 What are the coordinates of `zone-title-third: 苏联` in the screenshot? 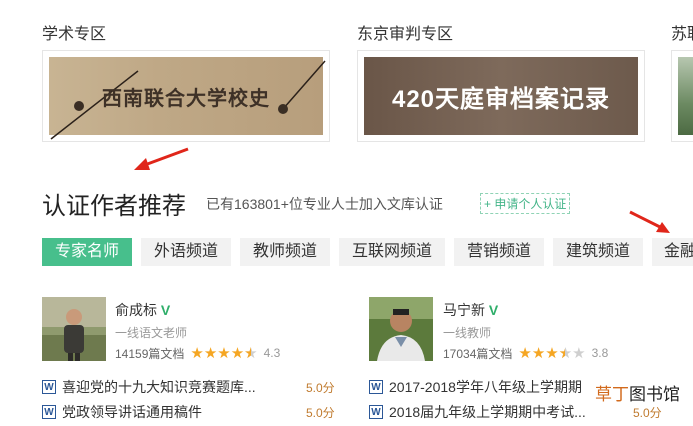 It's located at (682, 32).